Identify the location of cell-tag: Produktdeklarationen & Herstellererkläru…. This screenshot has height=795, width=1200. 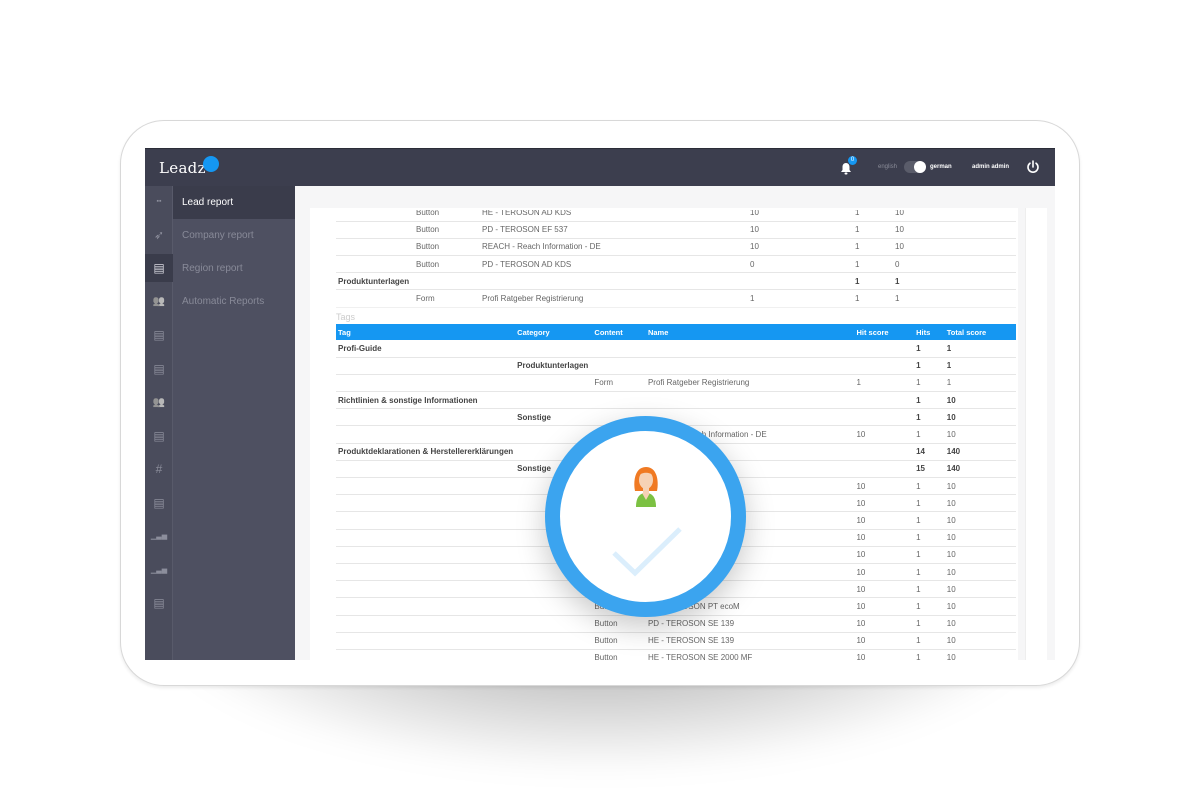
(426, 452).